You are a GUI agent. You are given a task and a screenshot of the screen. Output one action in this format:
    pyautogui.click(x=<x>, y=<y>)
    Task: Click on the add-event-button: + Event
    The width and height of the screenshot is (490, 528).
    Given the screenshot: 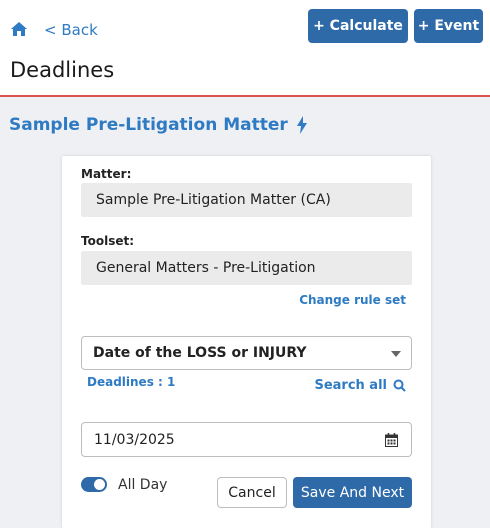 What is the action you would take?
    pyautogui.click(x=448, y=26)
    